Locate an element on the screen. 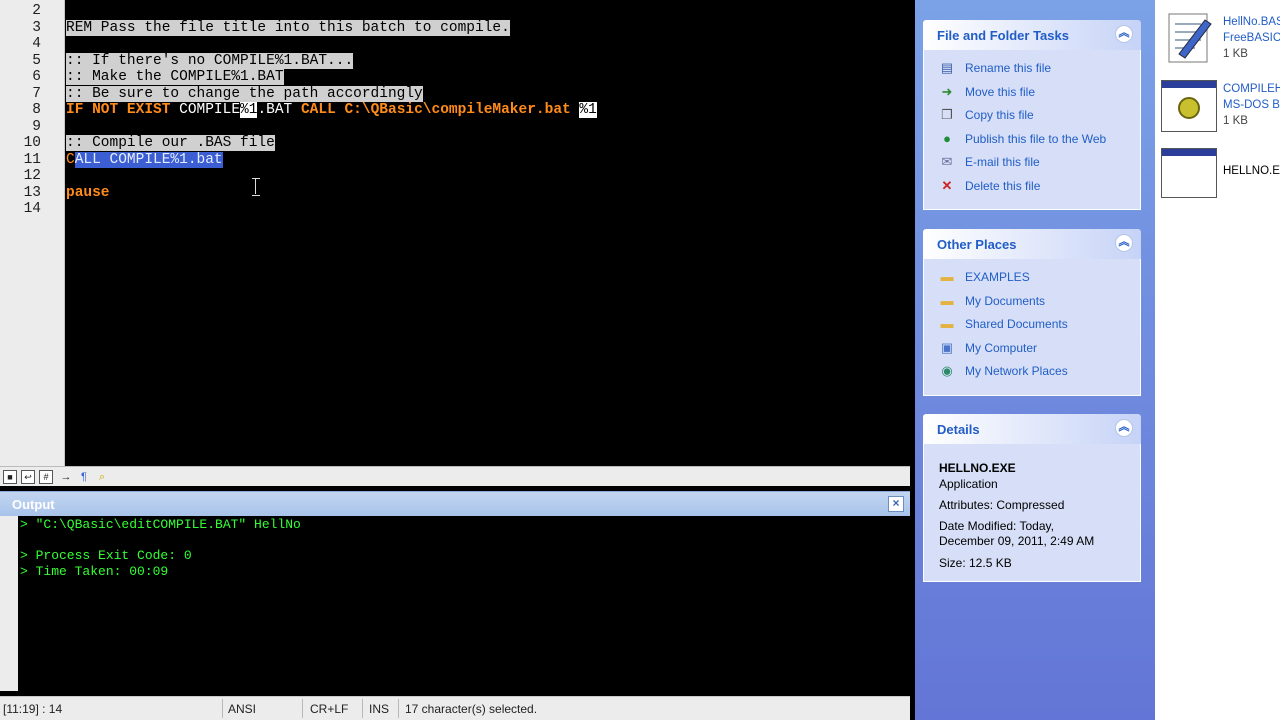  task-label: Delete this file is located at coordinates (1003, 186).